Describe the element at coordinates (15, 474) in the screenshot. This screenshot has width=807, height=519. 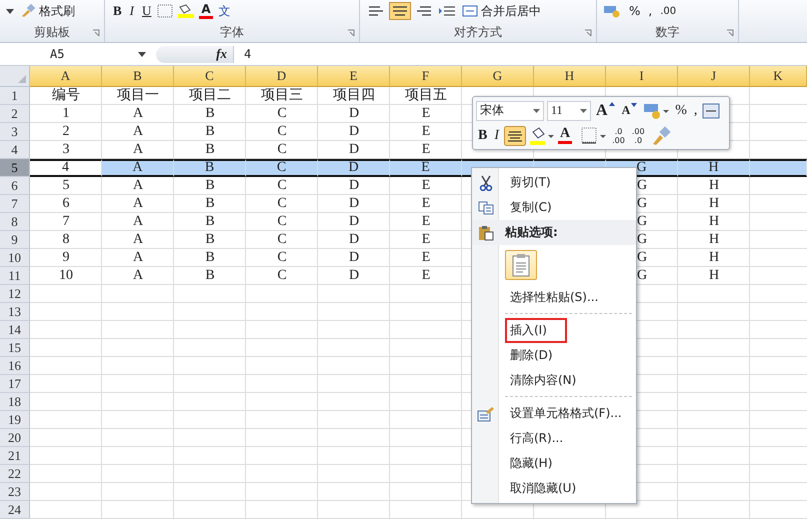
I see `row-header: 22` at that location.